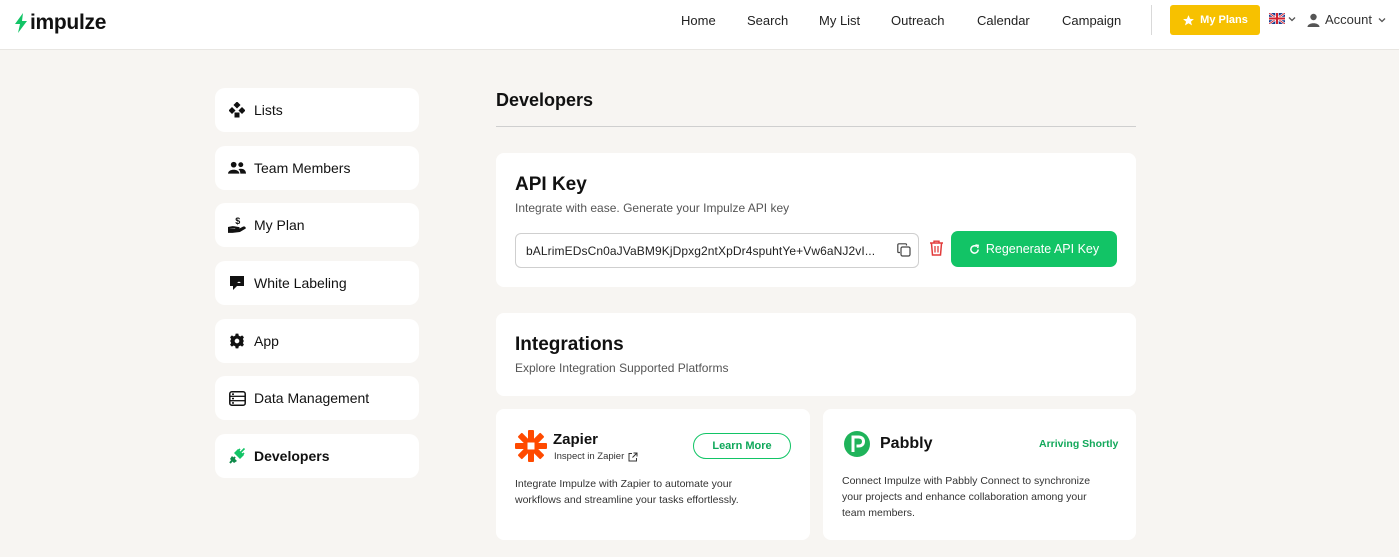 This screenshot has height=557, width=1399. Describe the element at coordinates (1313, 20) in the screenshot. I see `user-icon` at that location.